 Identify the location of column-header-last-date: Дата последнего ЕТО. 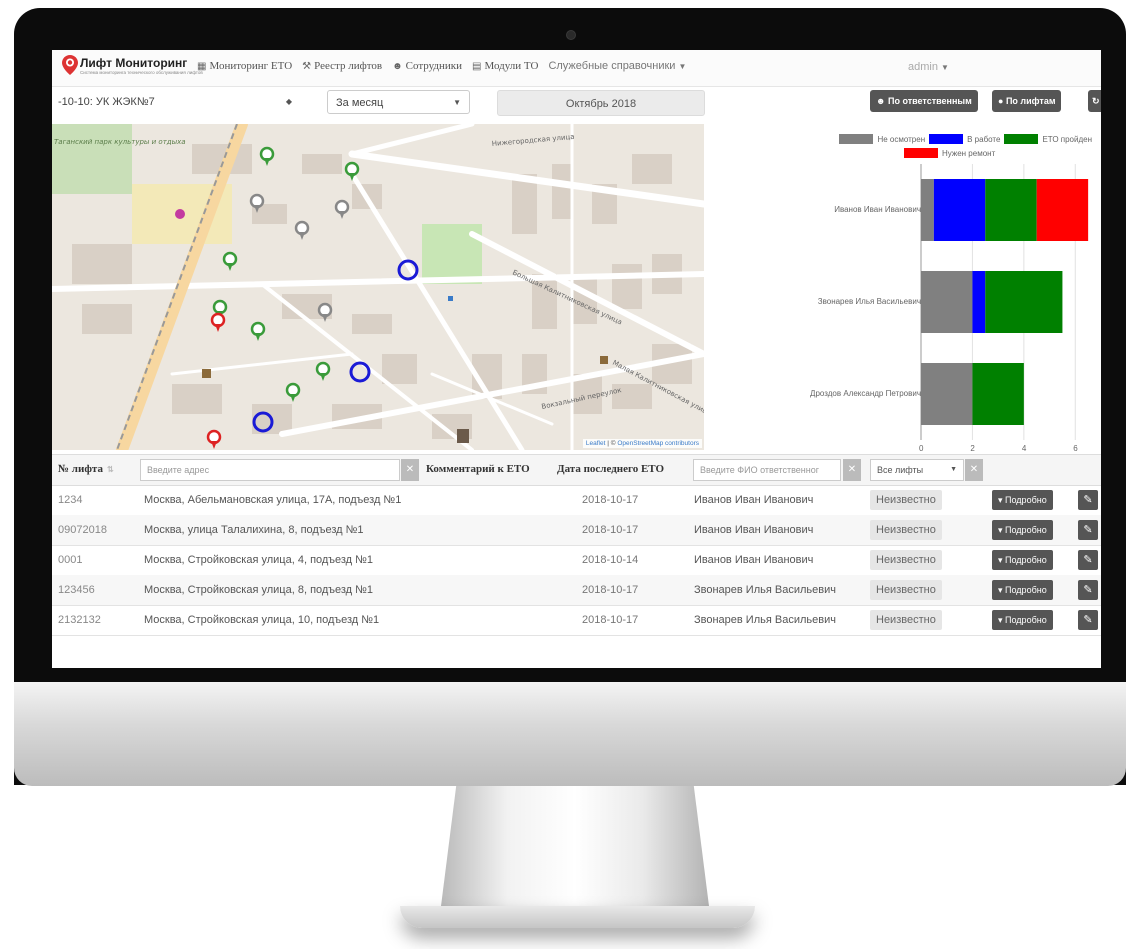
(610, 469).